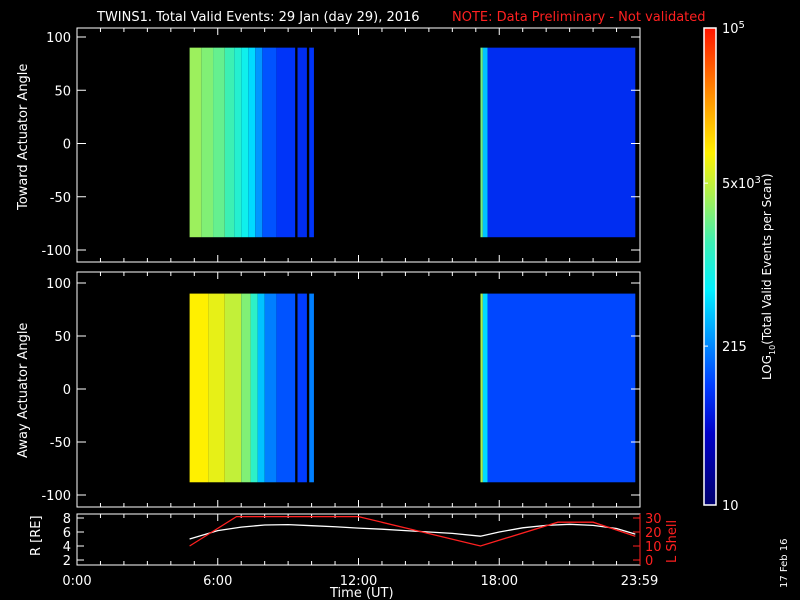 Image resolution: width=800 pixels, height=600 pixels. What do you see at coordinates (67, 547) in the screenshot?
I see `orbit-ytick-label: 4` at bounding box center [67, 547].